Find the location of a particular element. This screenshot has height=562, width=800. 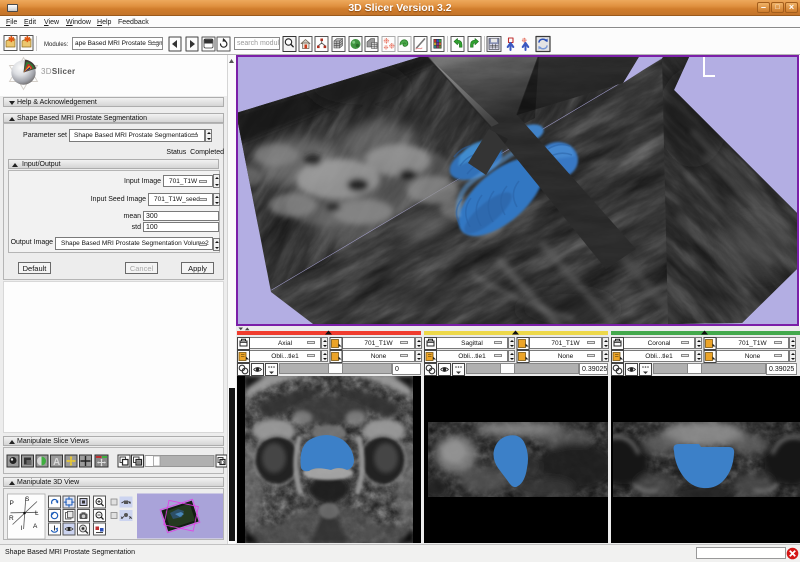

svg-text: P is located at coordinates (12, 503).